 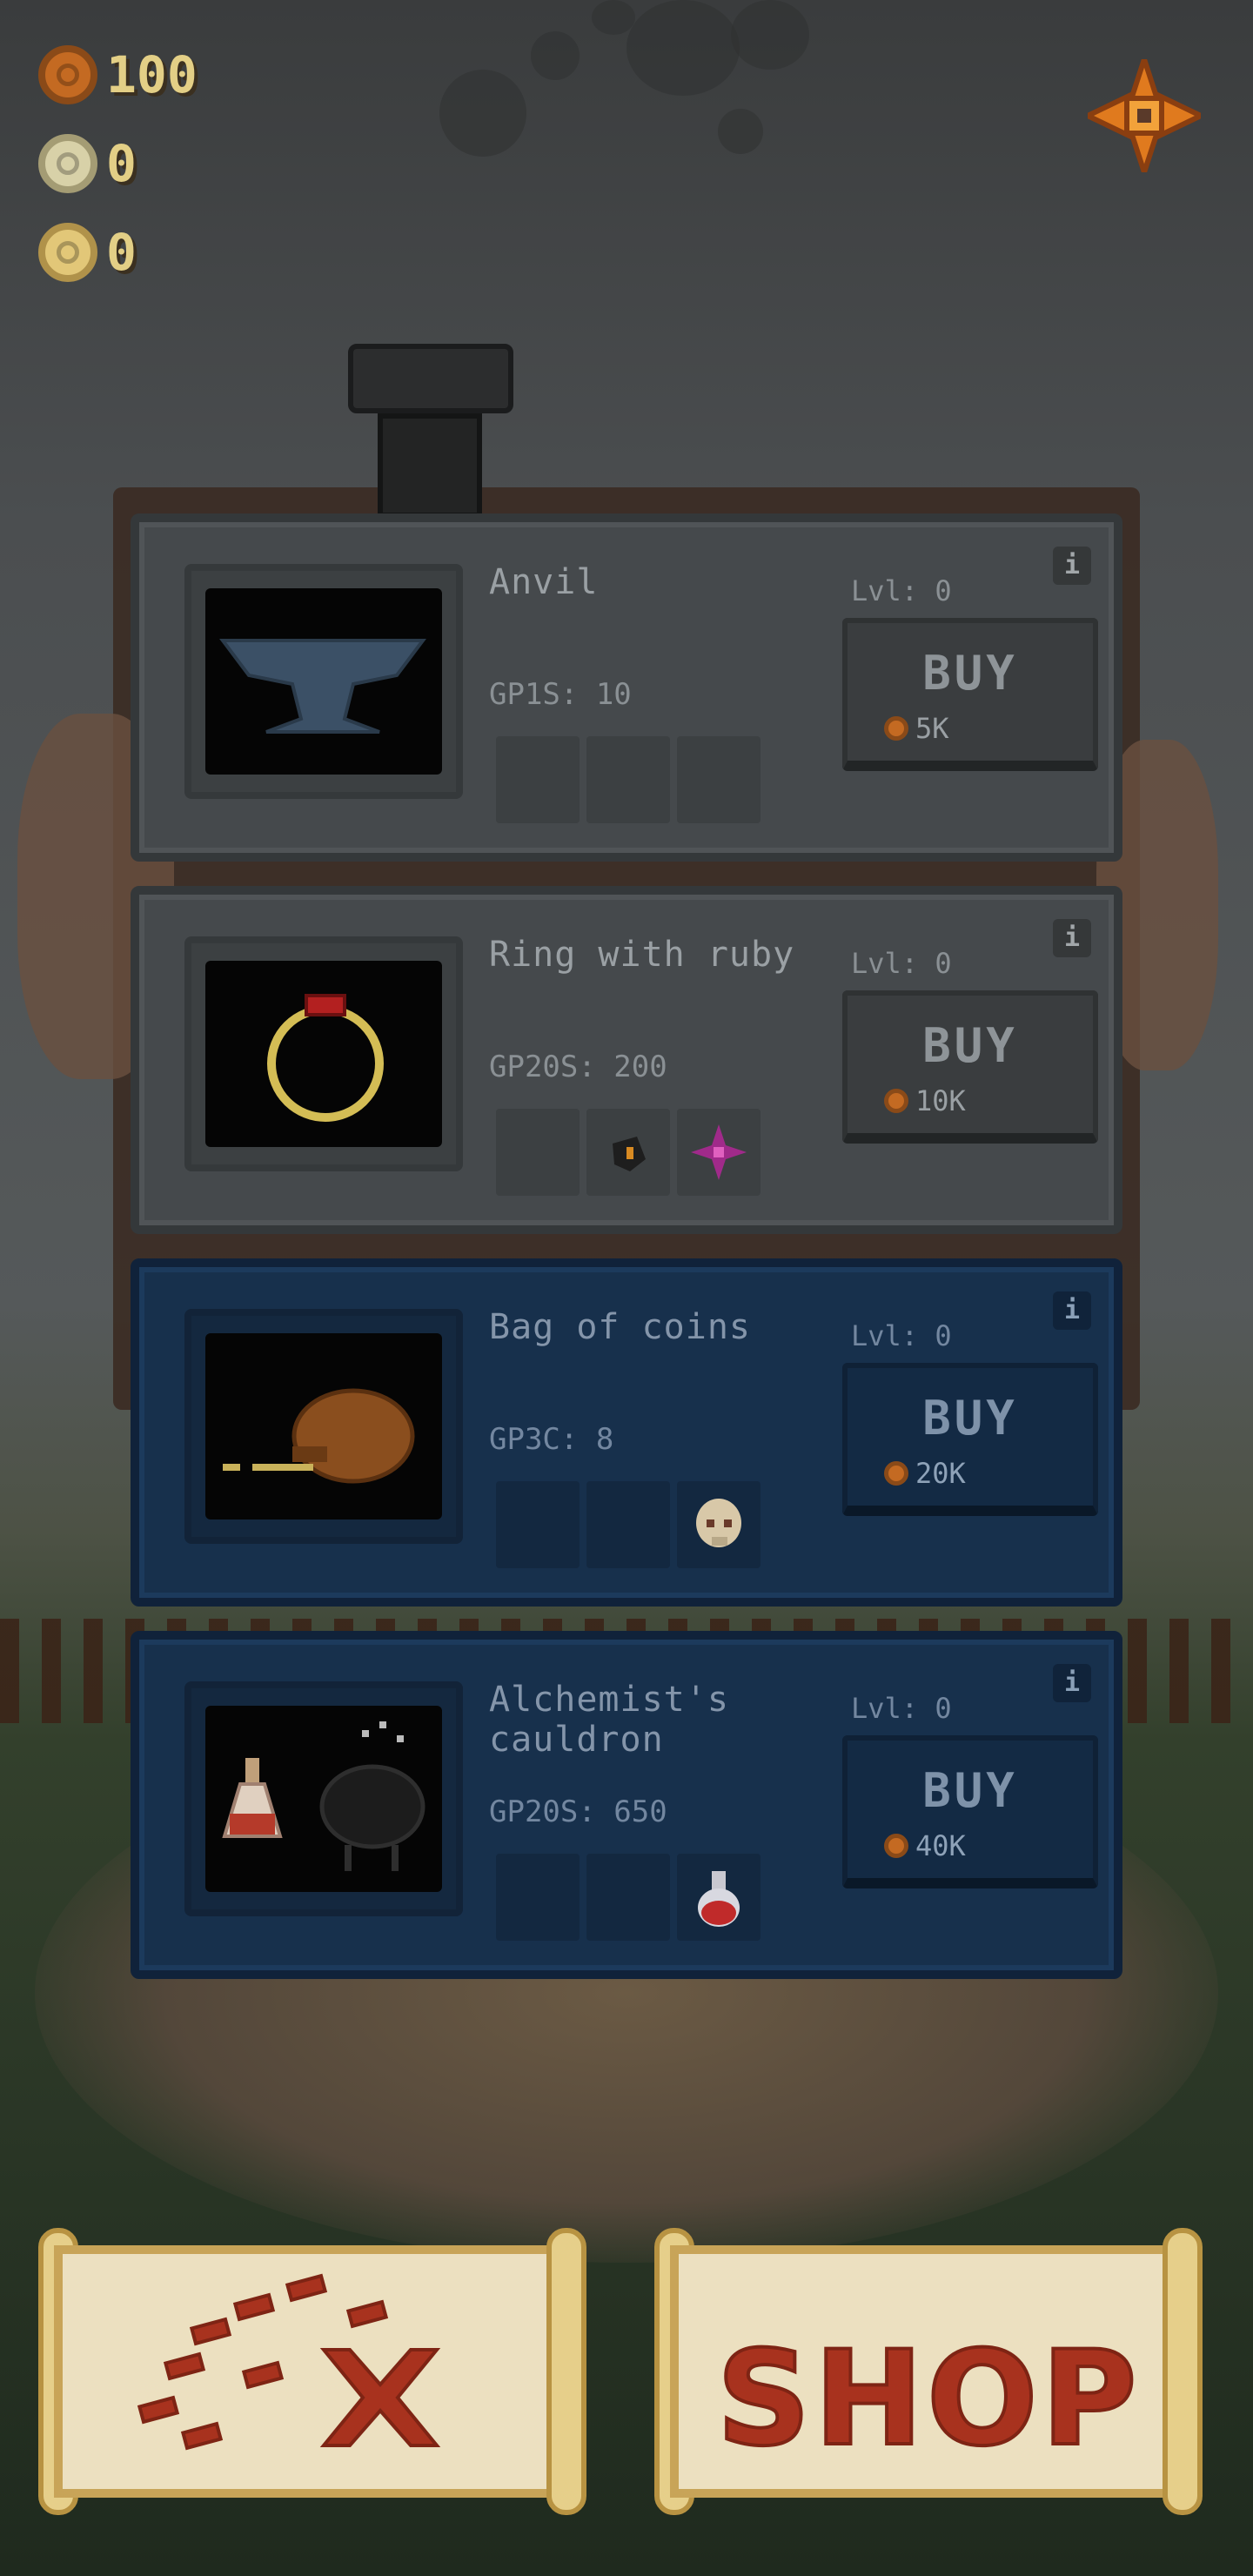 What do you see at coordinates (940, 1845) in the screenshot?
I see `price-value: 40K` at bounding box center [940, 1845].